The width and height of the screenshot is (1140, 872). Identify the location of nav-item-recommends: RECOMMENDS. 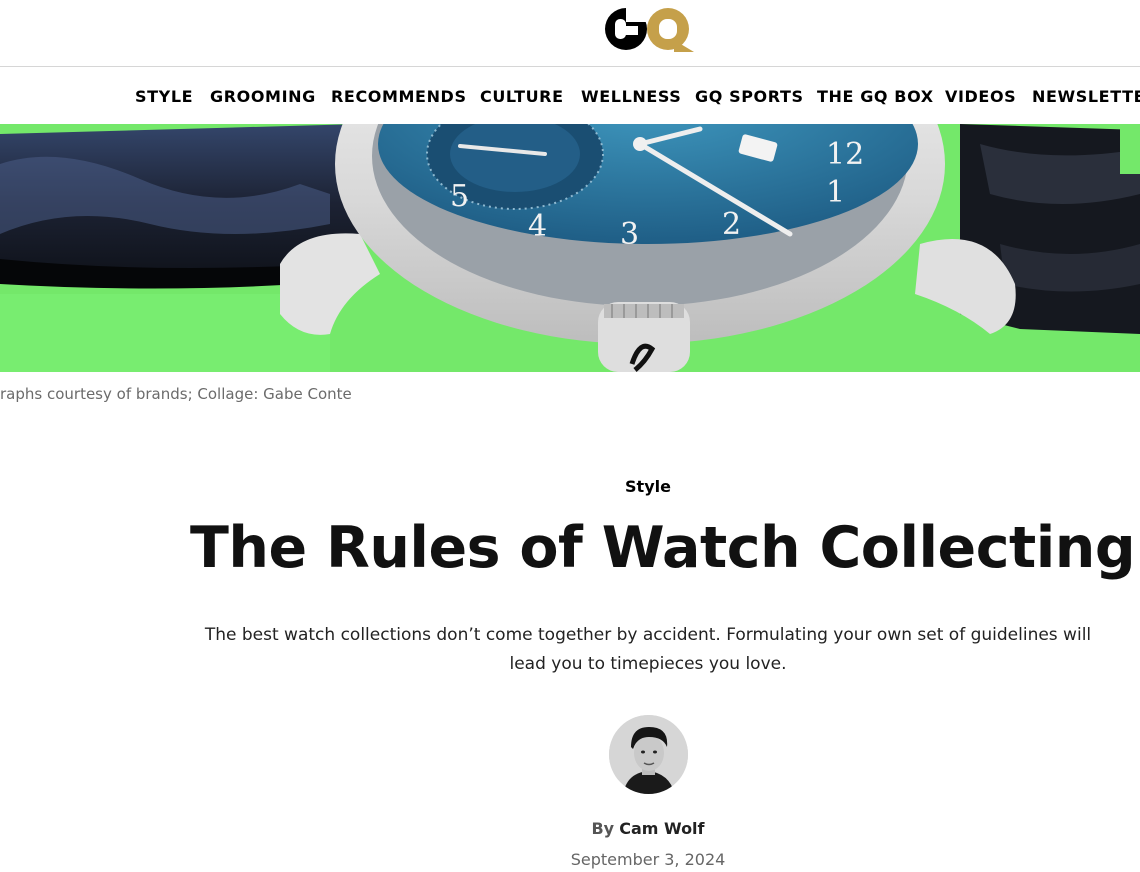
(399, 96).